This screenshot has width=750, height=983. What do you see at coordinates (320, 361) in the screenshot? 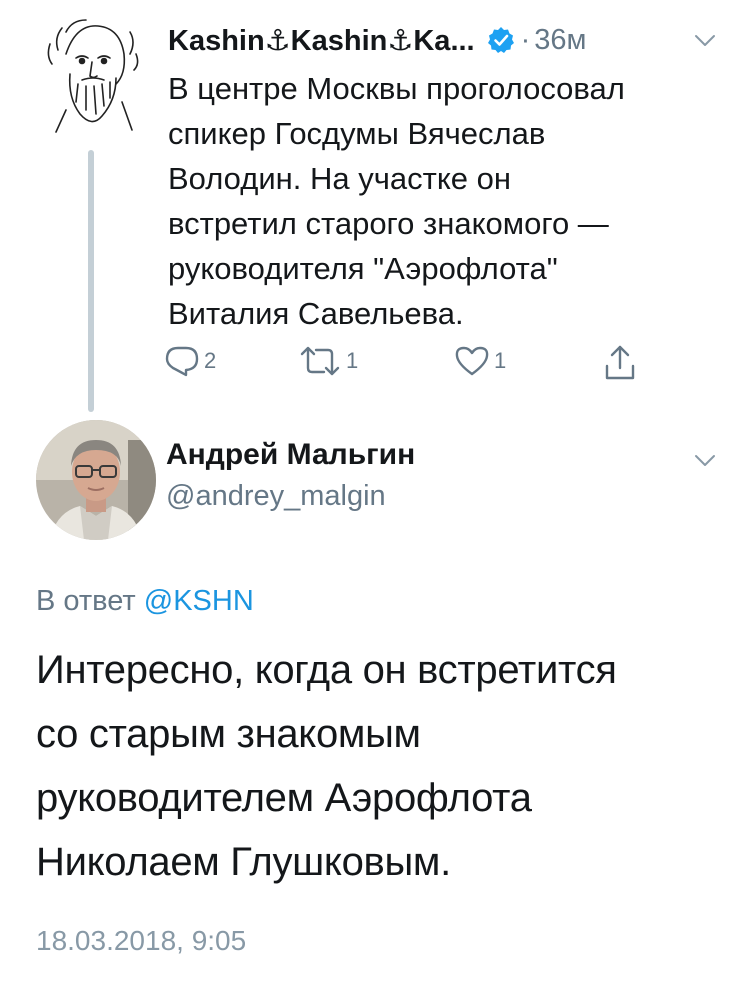
I see `retweet-icon` at bounding box center [320, 361].